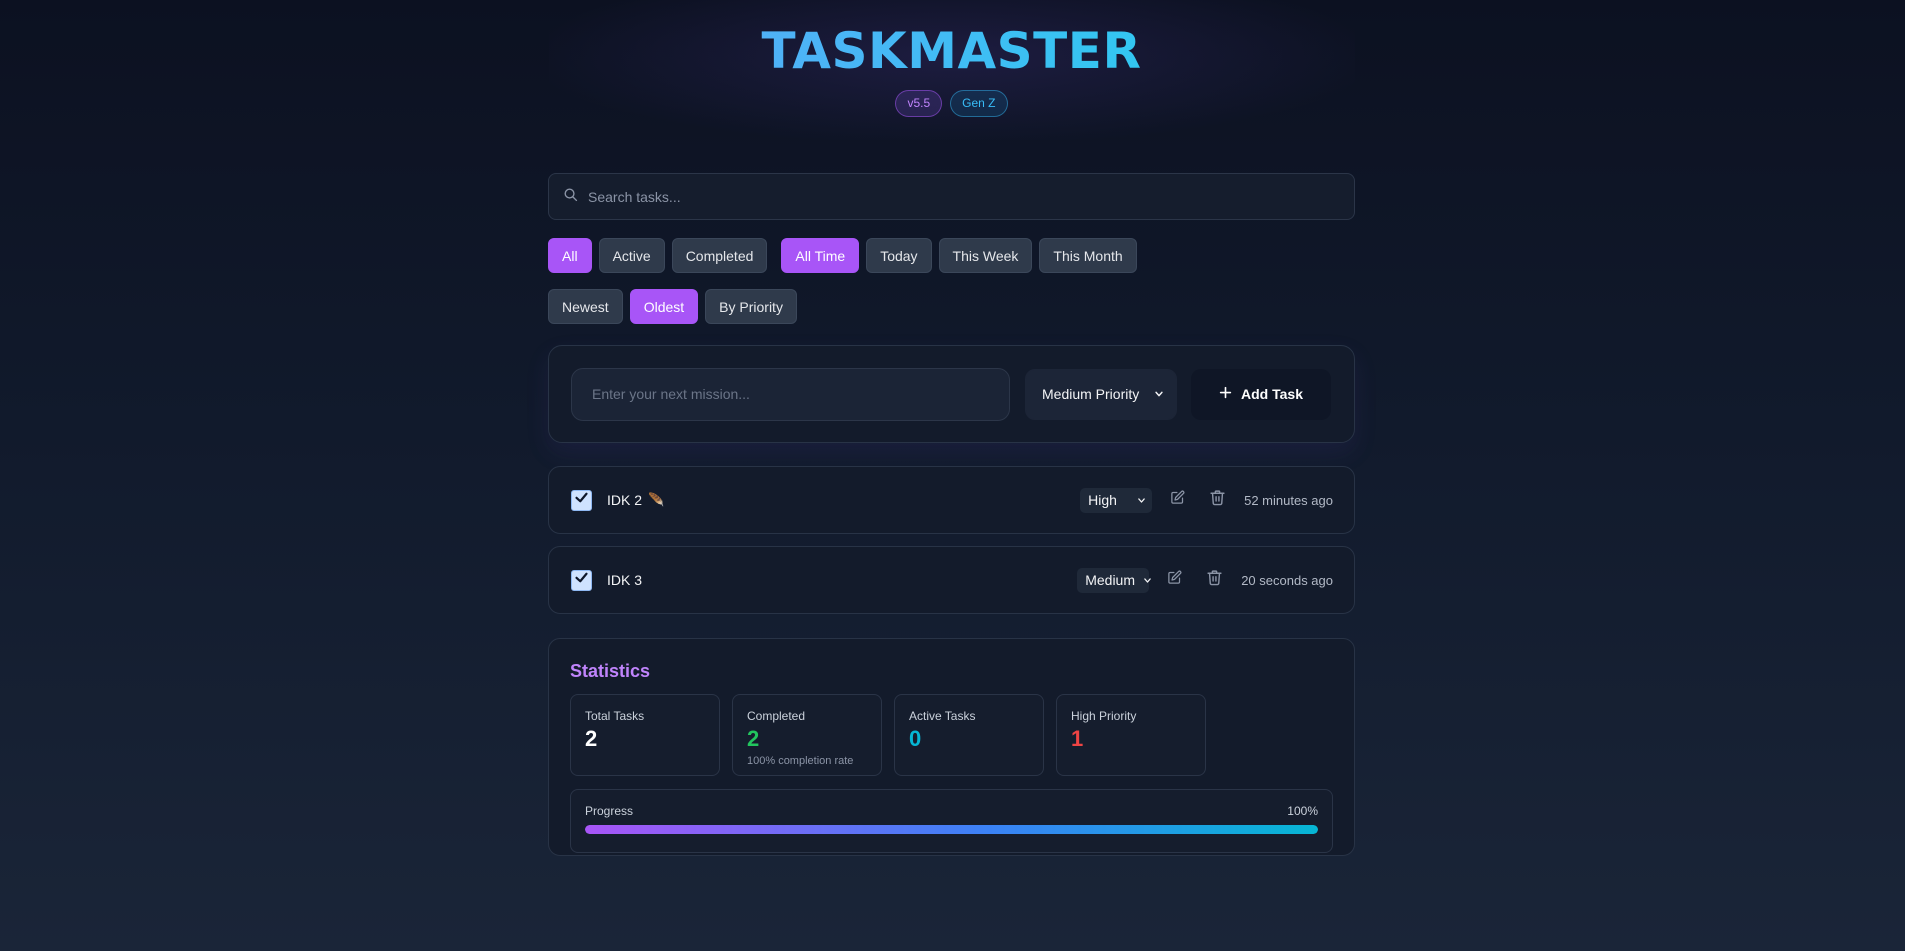  I want to click on sort-oldest: Oldest, so click(664, 306).